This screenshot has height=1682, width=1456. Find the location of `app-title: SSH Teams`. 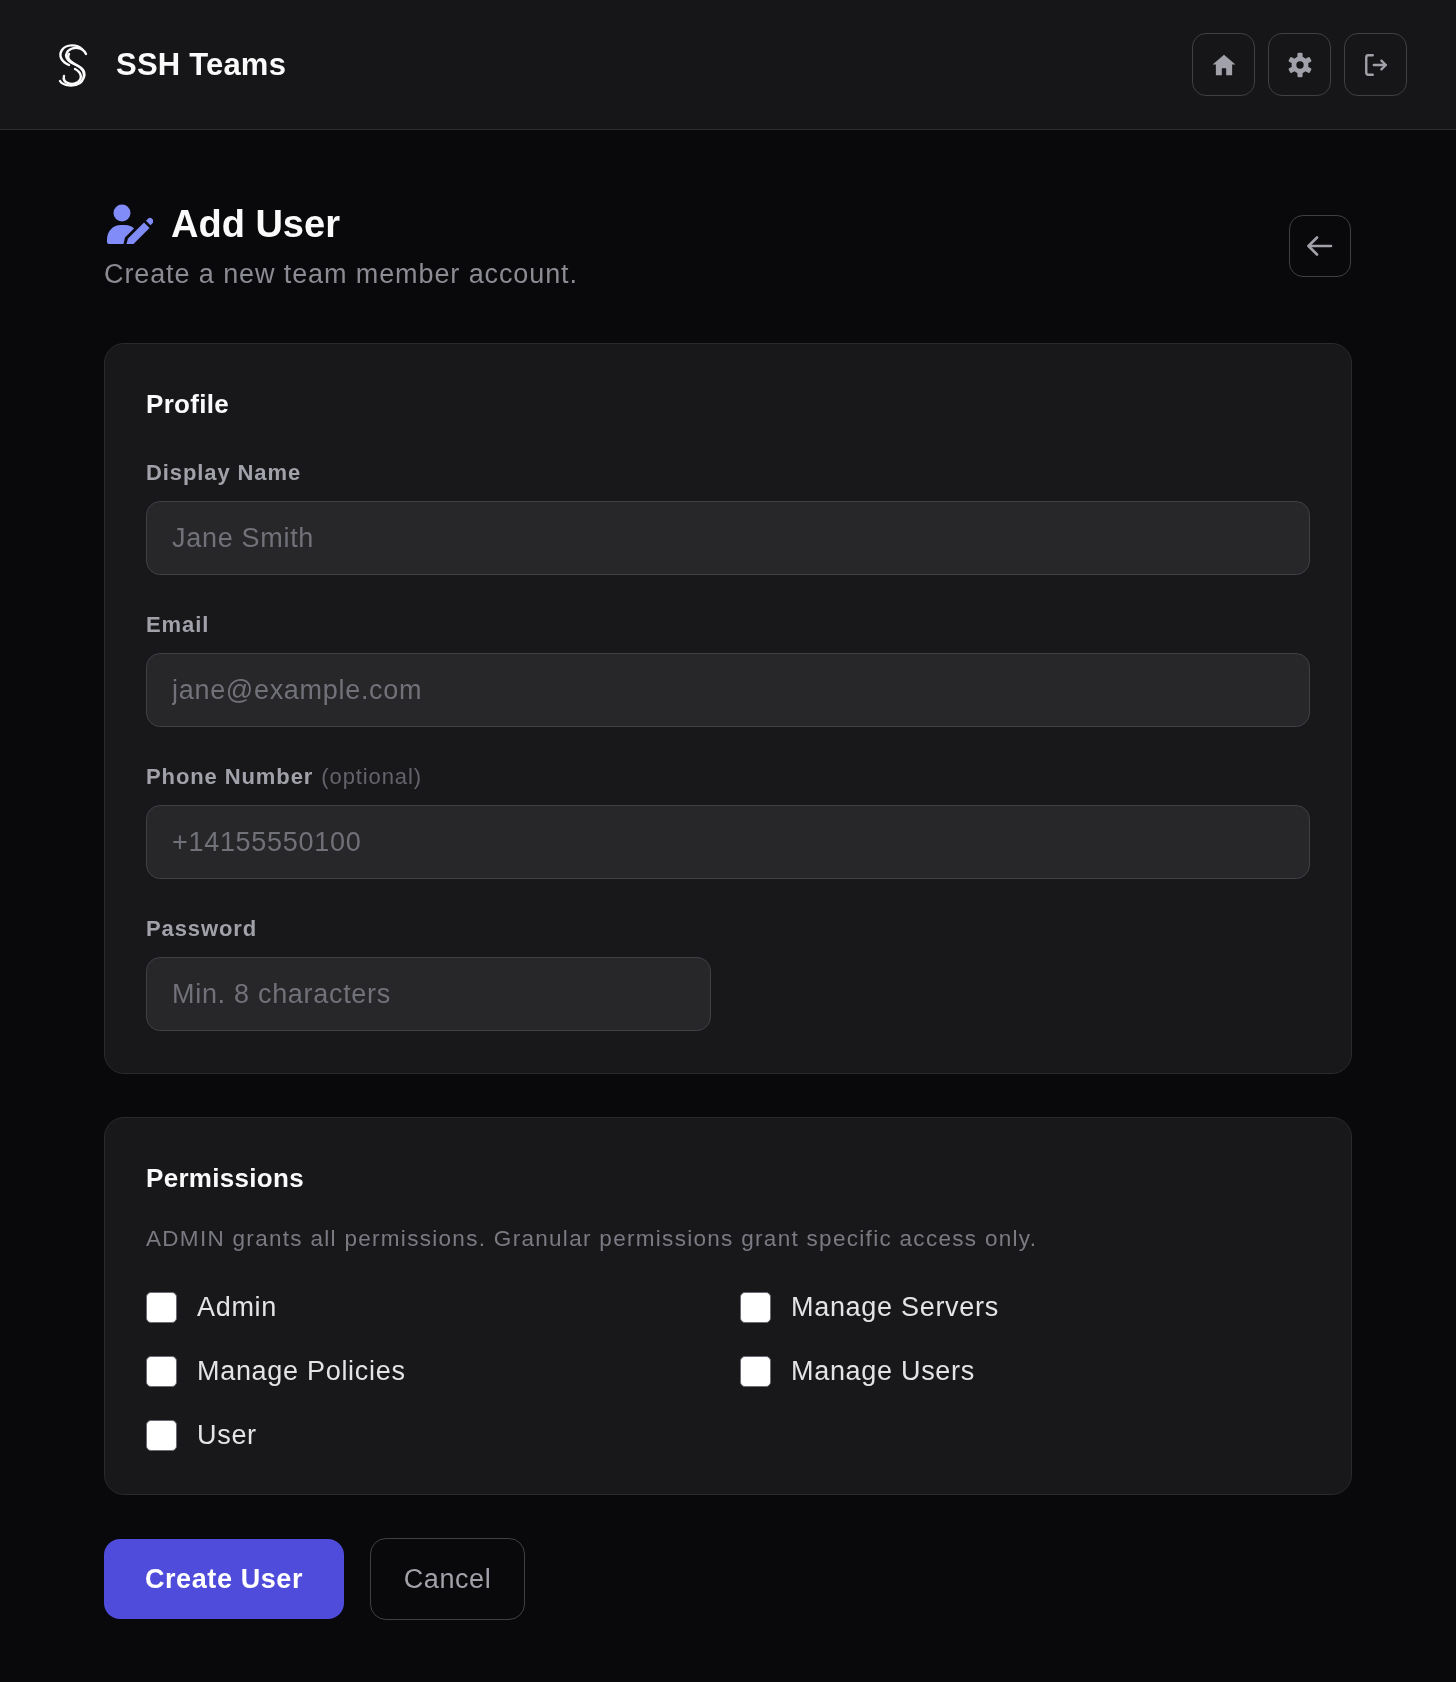

app-title: SSH Teams is located at coordinates (201, 64).